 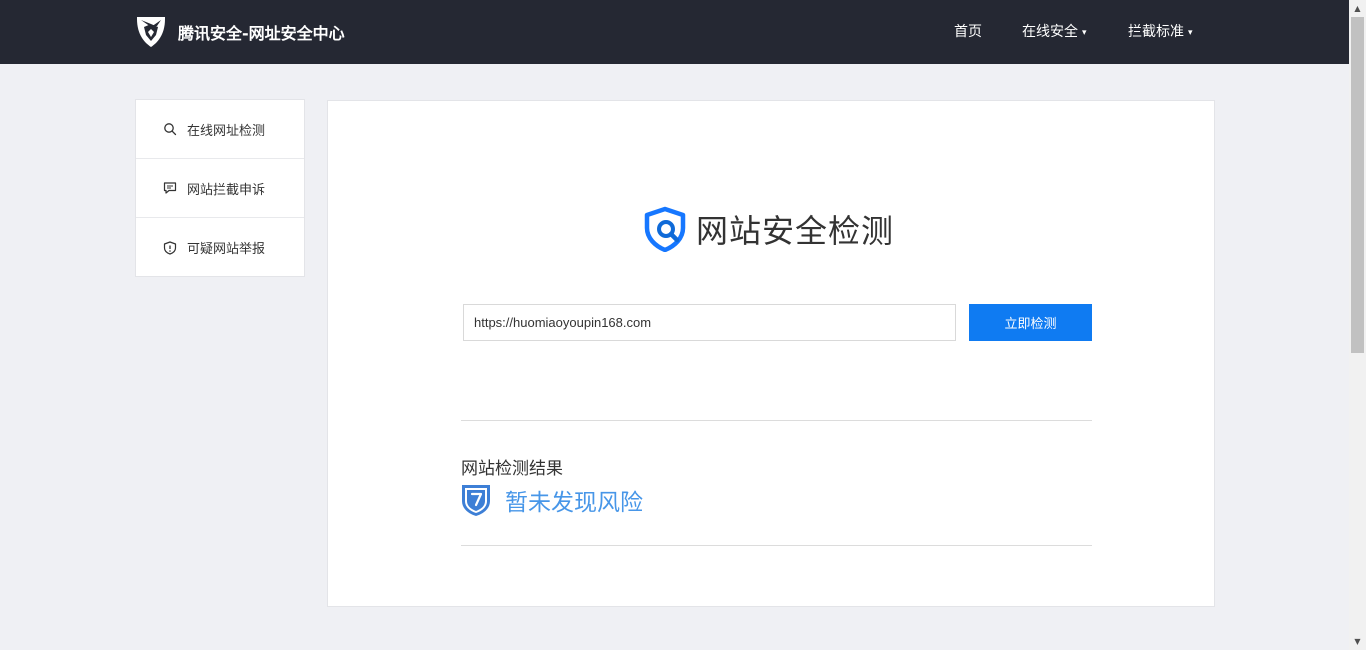 What do you see at coordinates (226, 190) in the screenshot?
I see `sidebar-item-label: 网站拦截申诉` at bounding box center [226, 190].